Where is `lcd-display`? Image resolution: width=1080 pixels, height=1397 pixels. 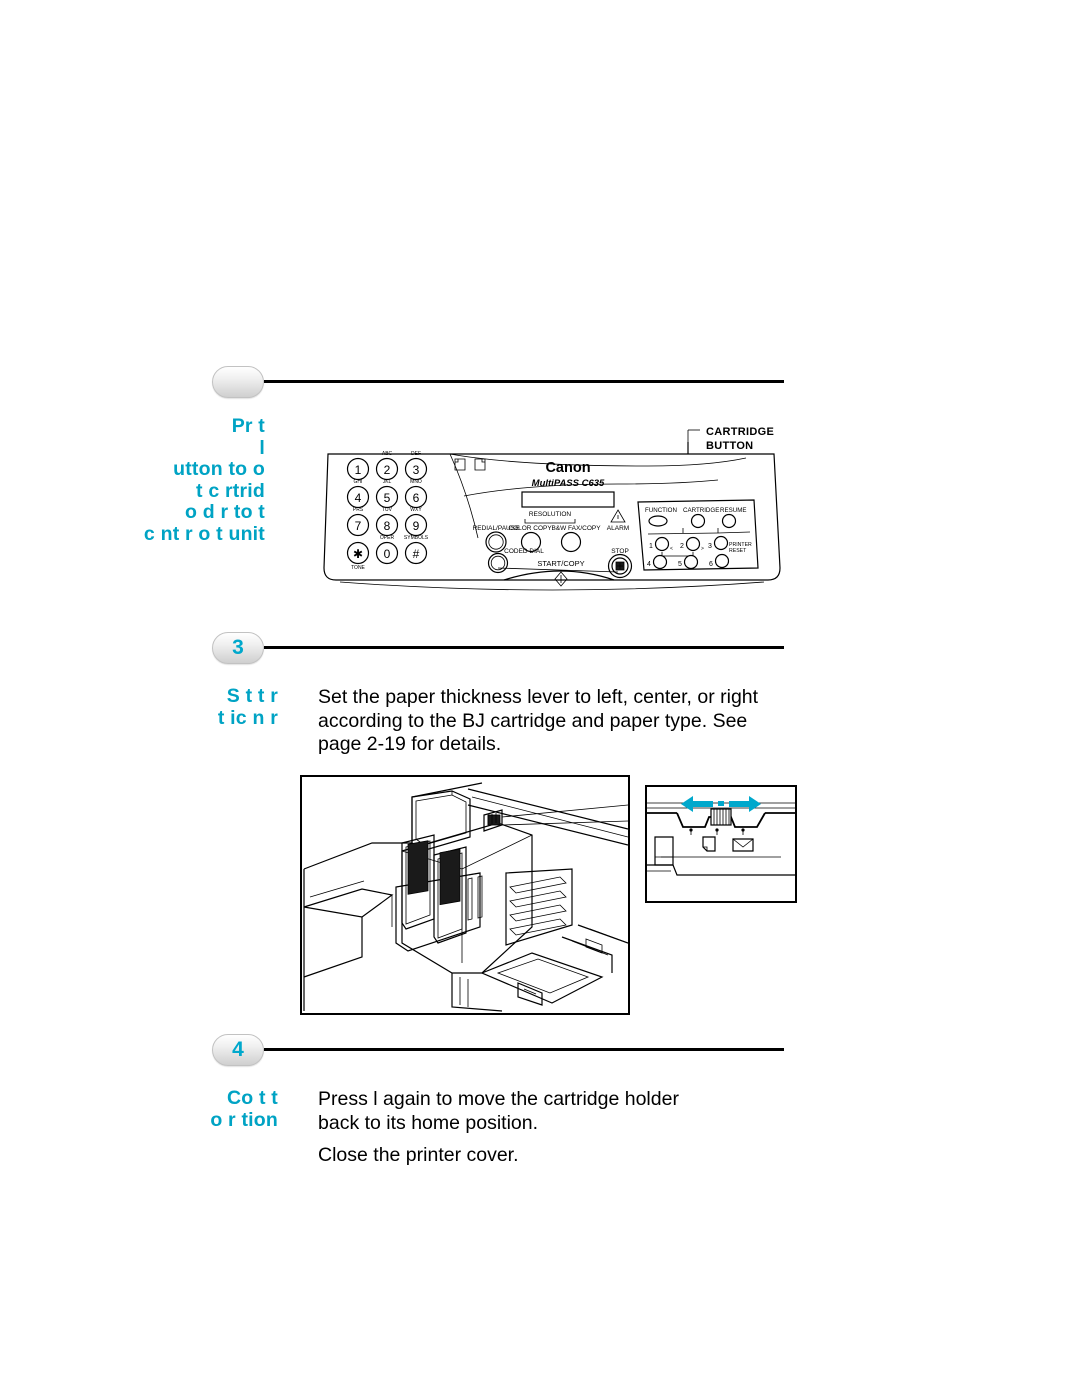 lcd-display is located at coordinates (568, 499).